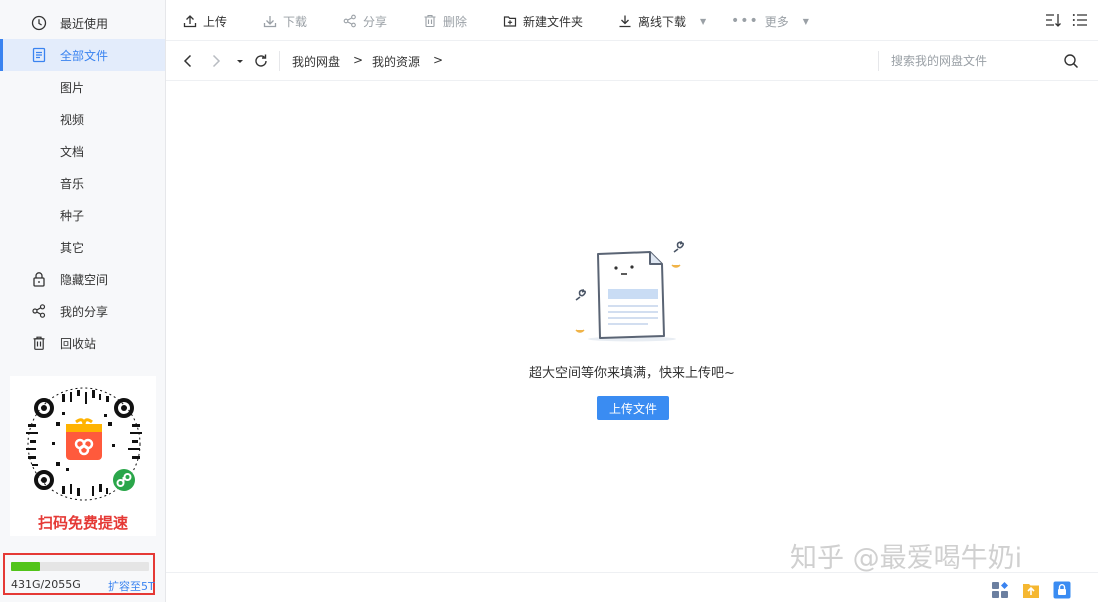 This screenshot has width=1098, height=602. What do you see at coordinates (240, 61) in the screenshot?
I see `history-dropdown-icon` at bounding box center [240, 61].